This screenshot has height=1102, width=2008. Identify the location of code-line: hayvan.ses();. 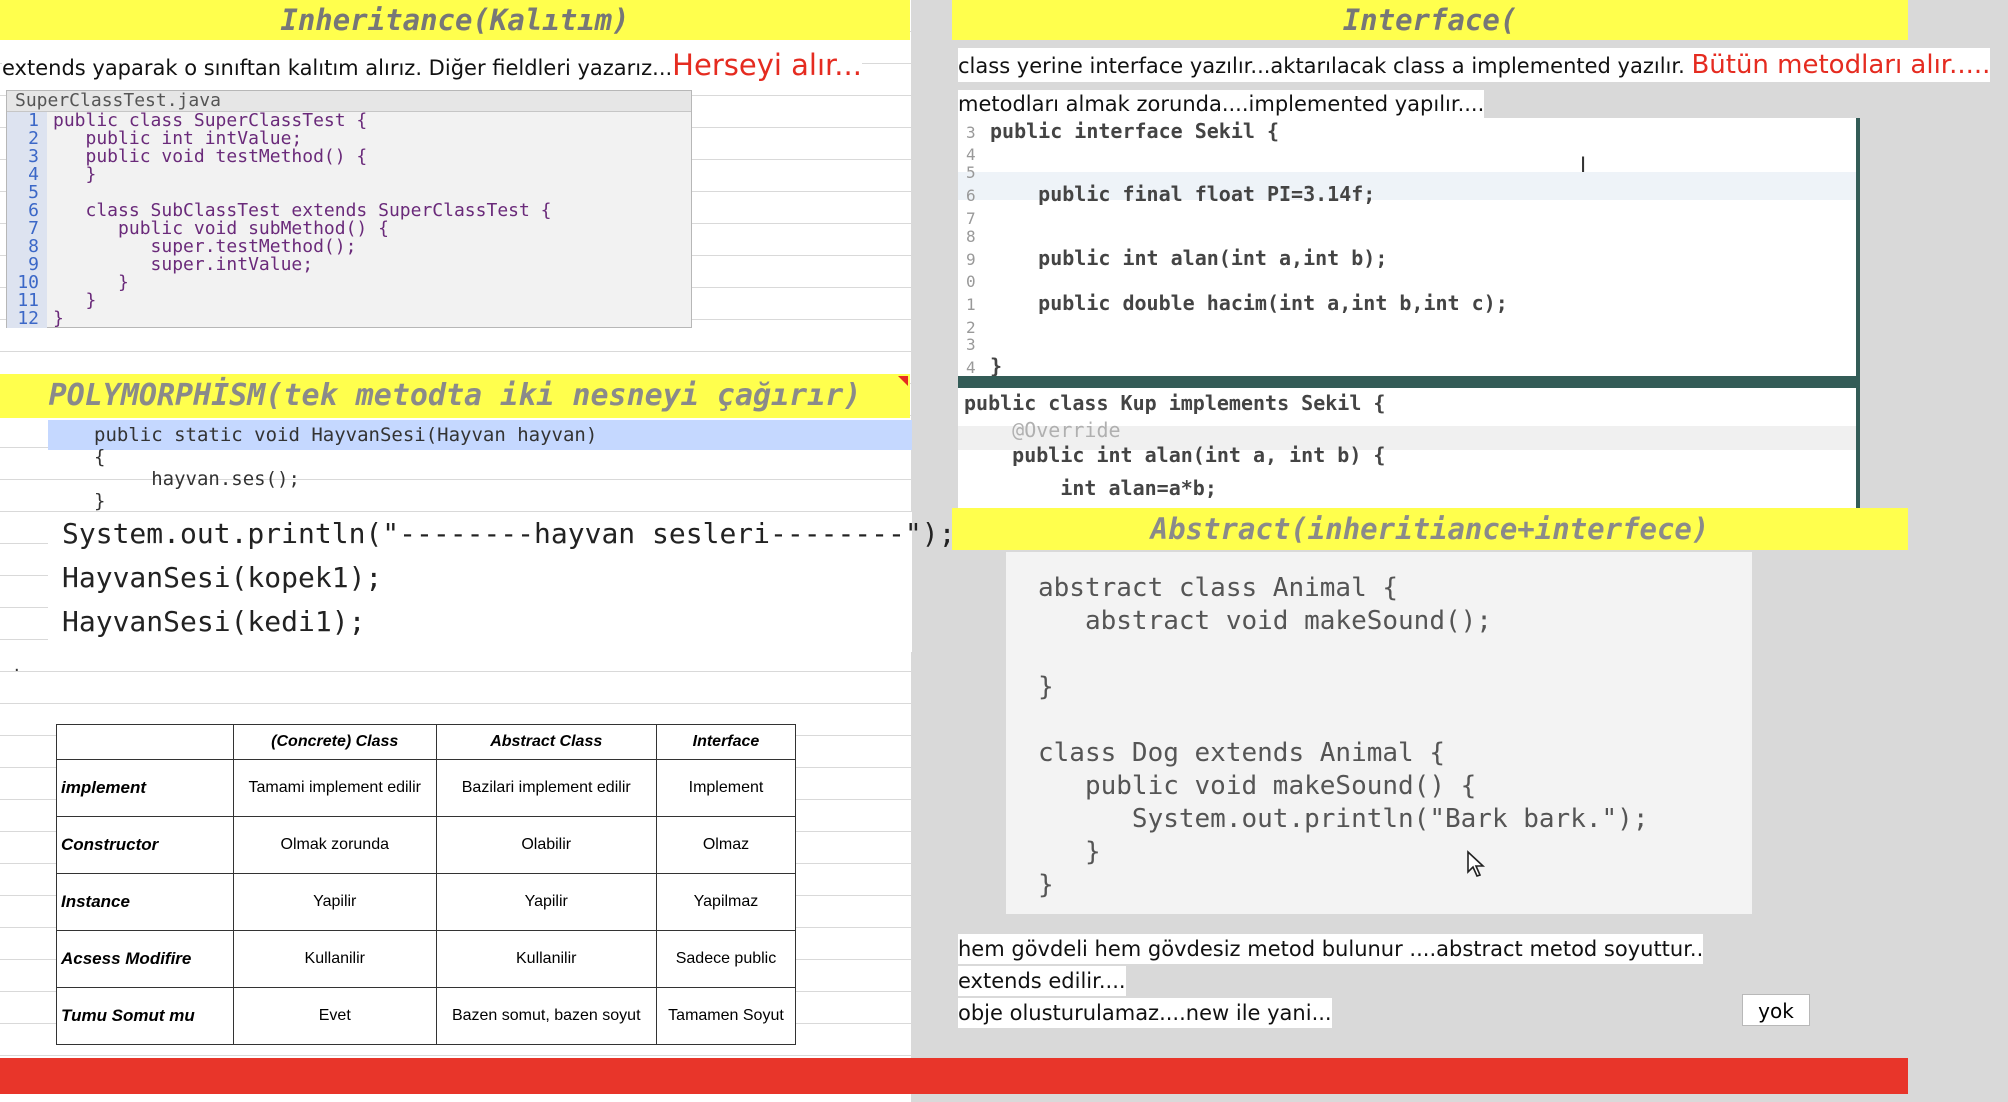
(197, 479).